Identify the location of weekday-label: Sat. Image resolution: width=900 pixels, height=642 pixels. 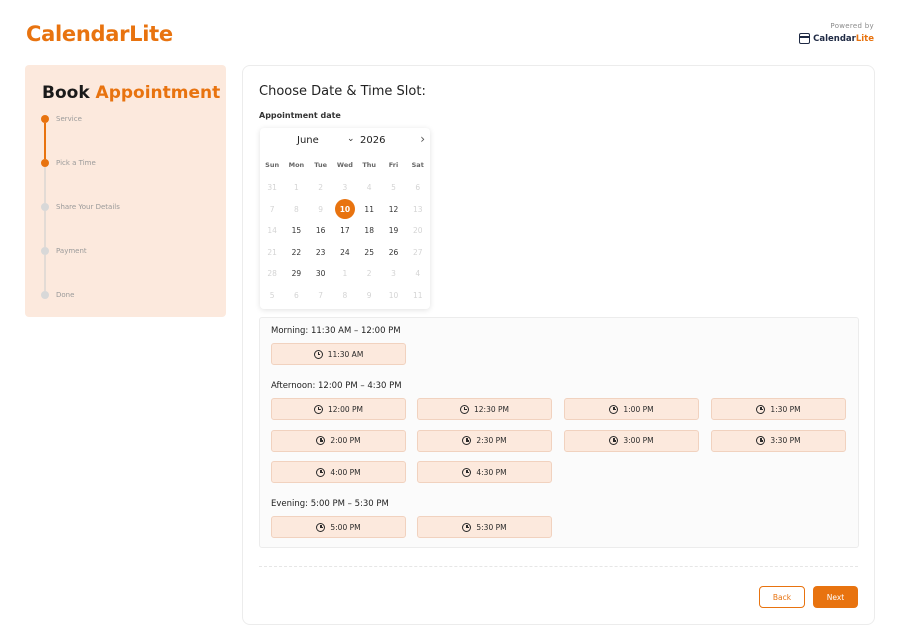
(417, 165).